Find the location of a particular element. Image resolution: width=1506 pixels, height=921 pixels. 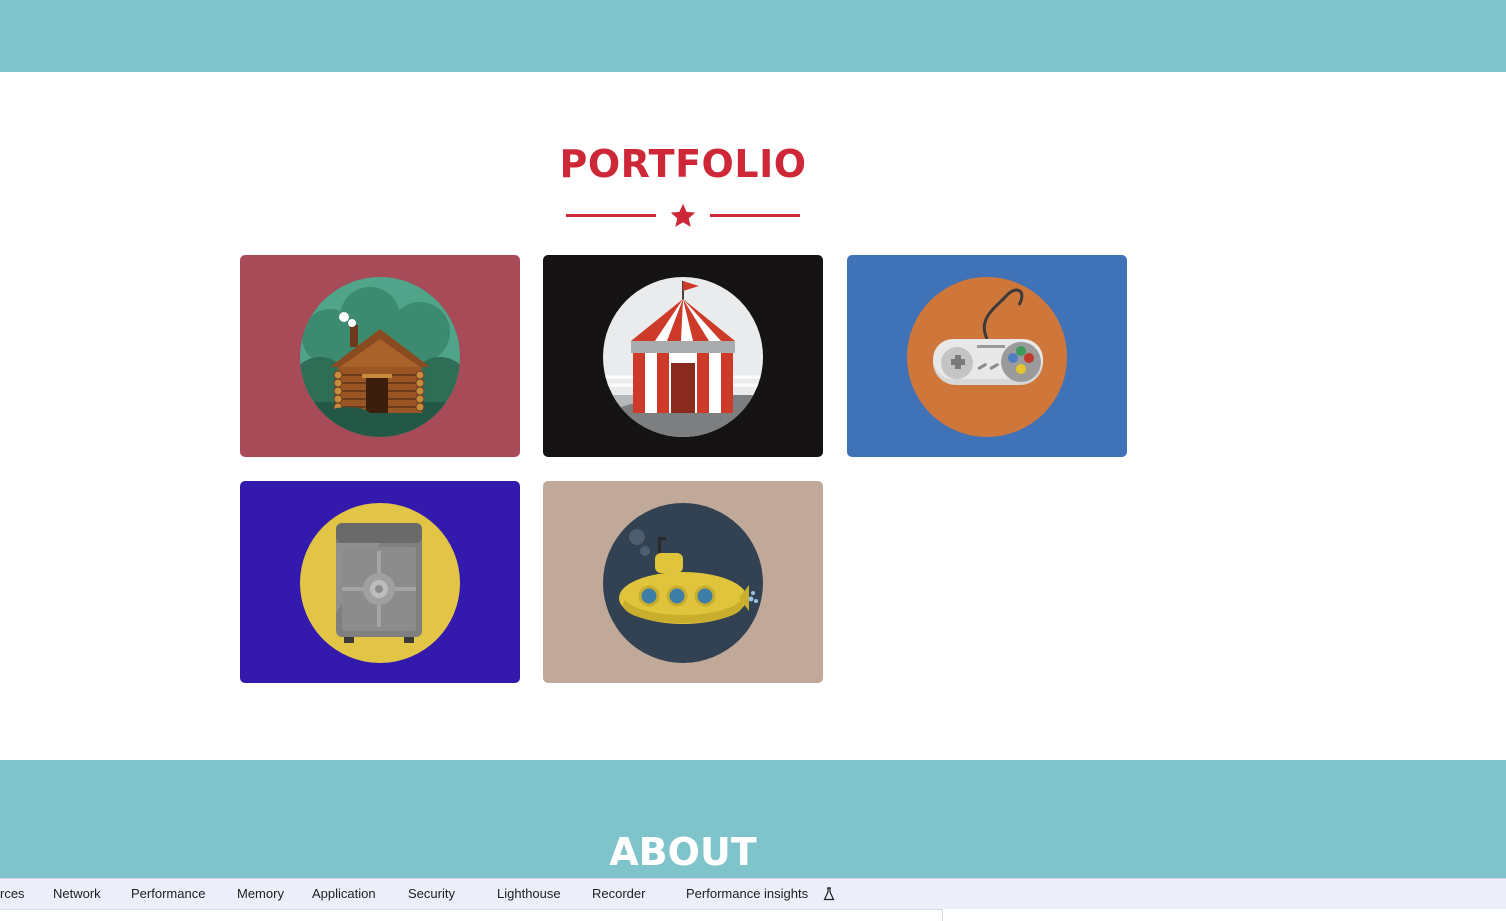

safe-icon is located at coordinates (380, 583).